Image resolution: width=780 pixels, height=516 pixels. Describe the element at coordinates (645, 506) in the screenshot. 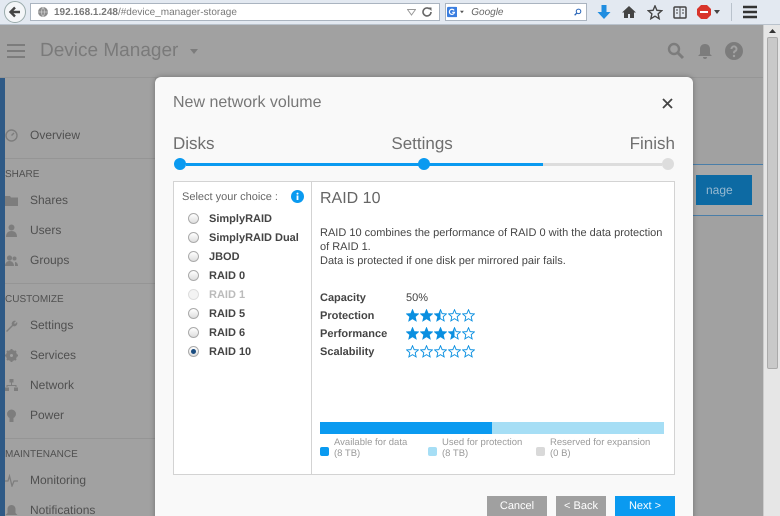

I see `next-button: Next >` at that location.